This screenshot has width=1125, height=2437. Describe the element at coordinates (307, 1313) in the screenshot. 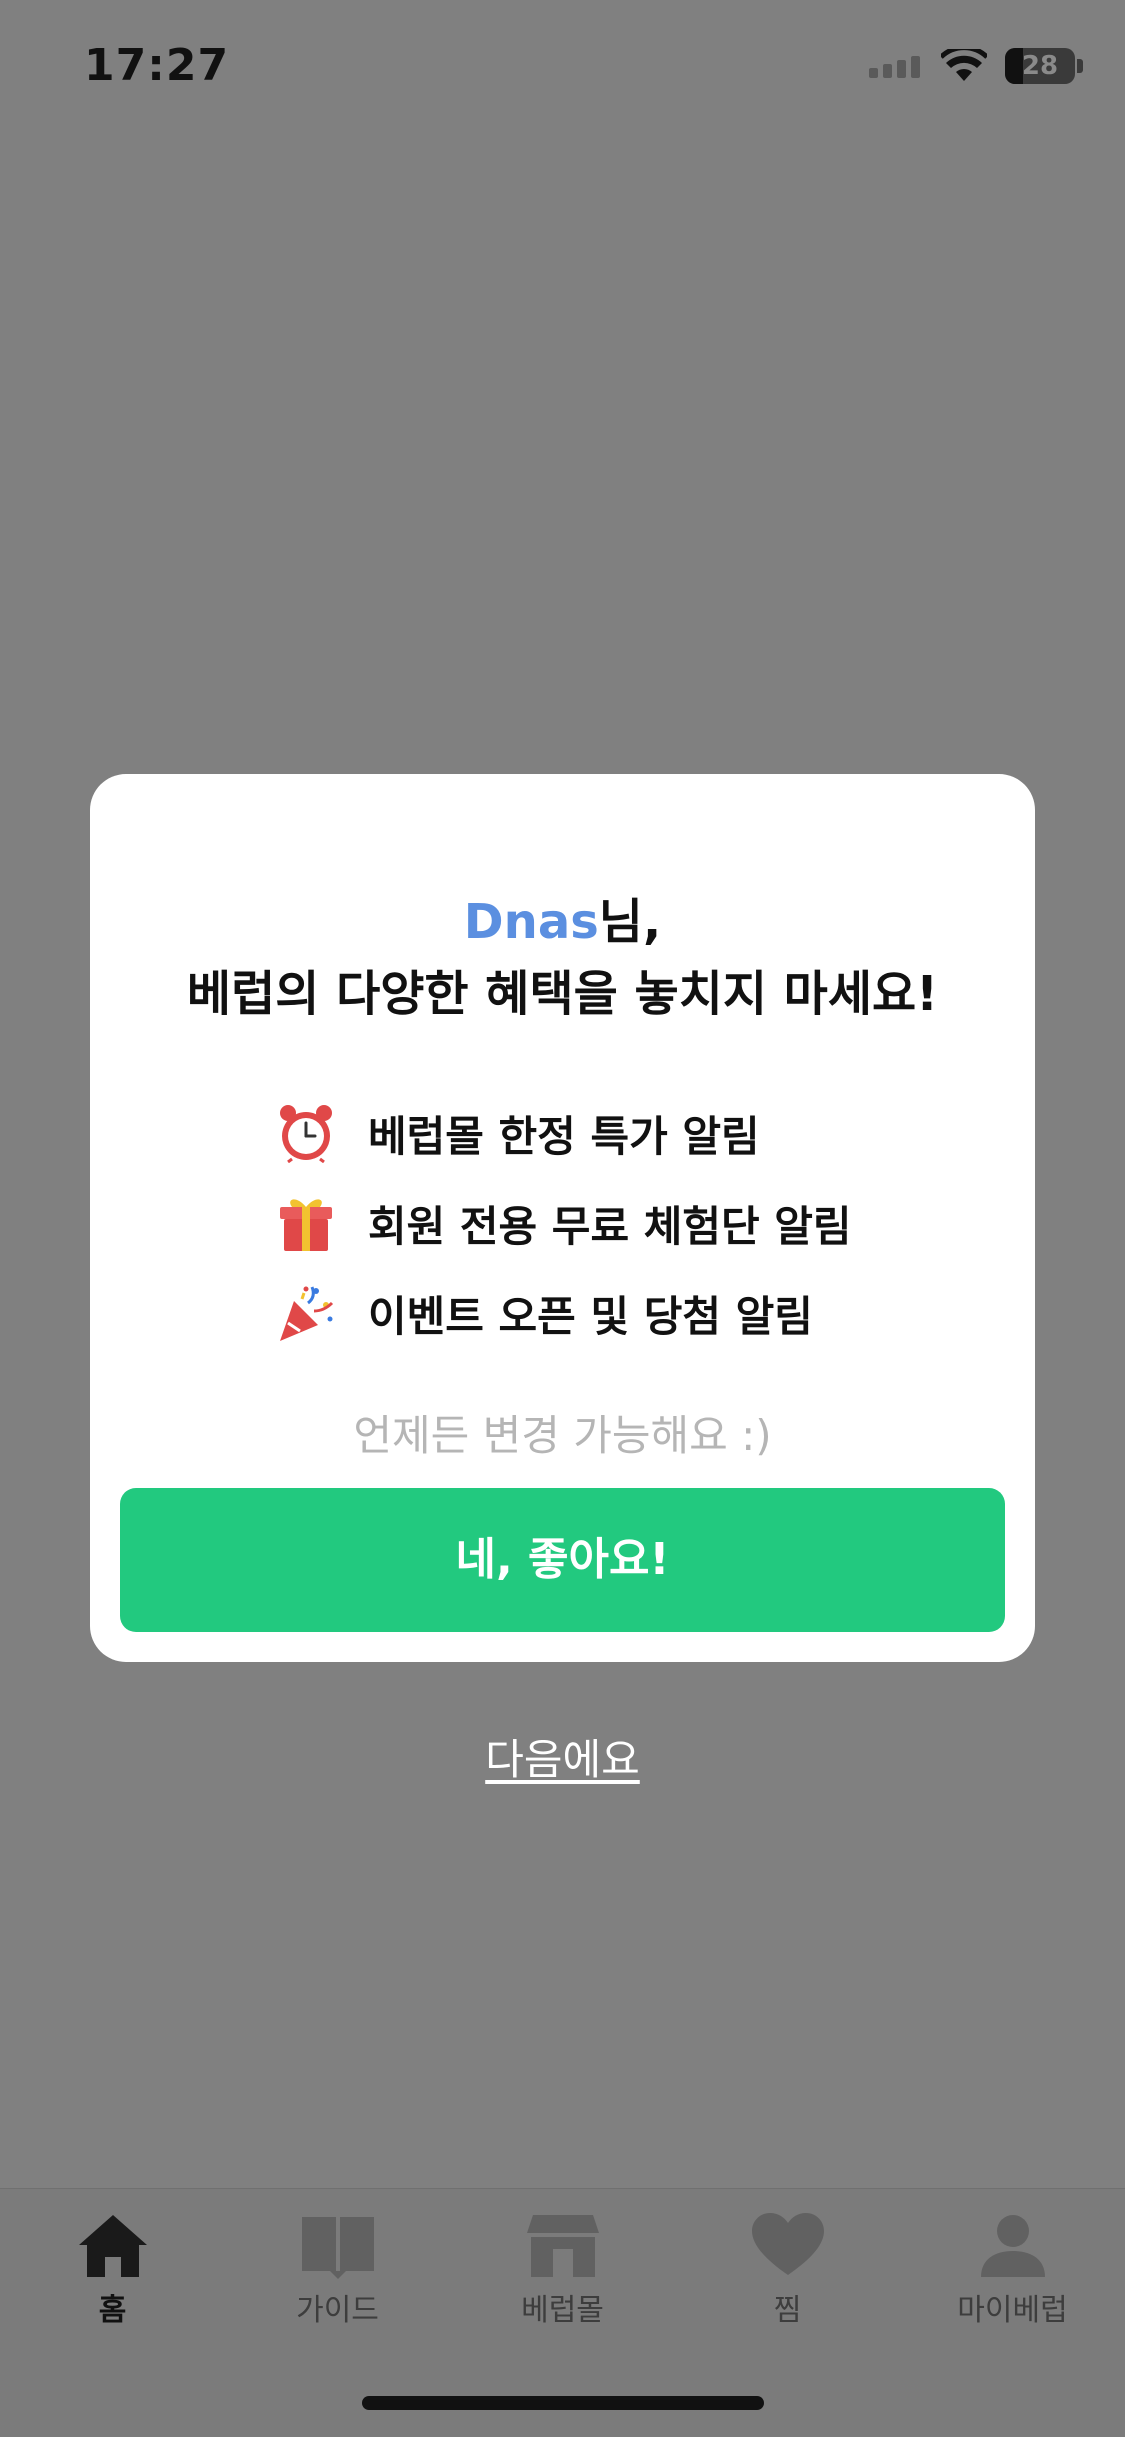

I see `party-popper-icon` at that location.